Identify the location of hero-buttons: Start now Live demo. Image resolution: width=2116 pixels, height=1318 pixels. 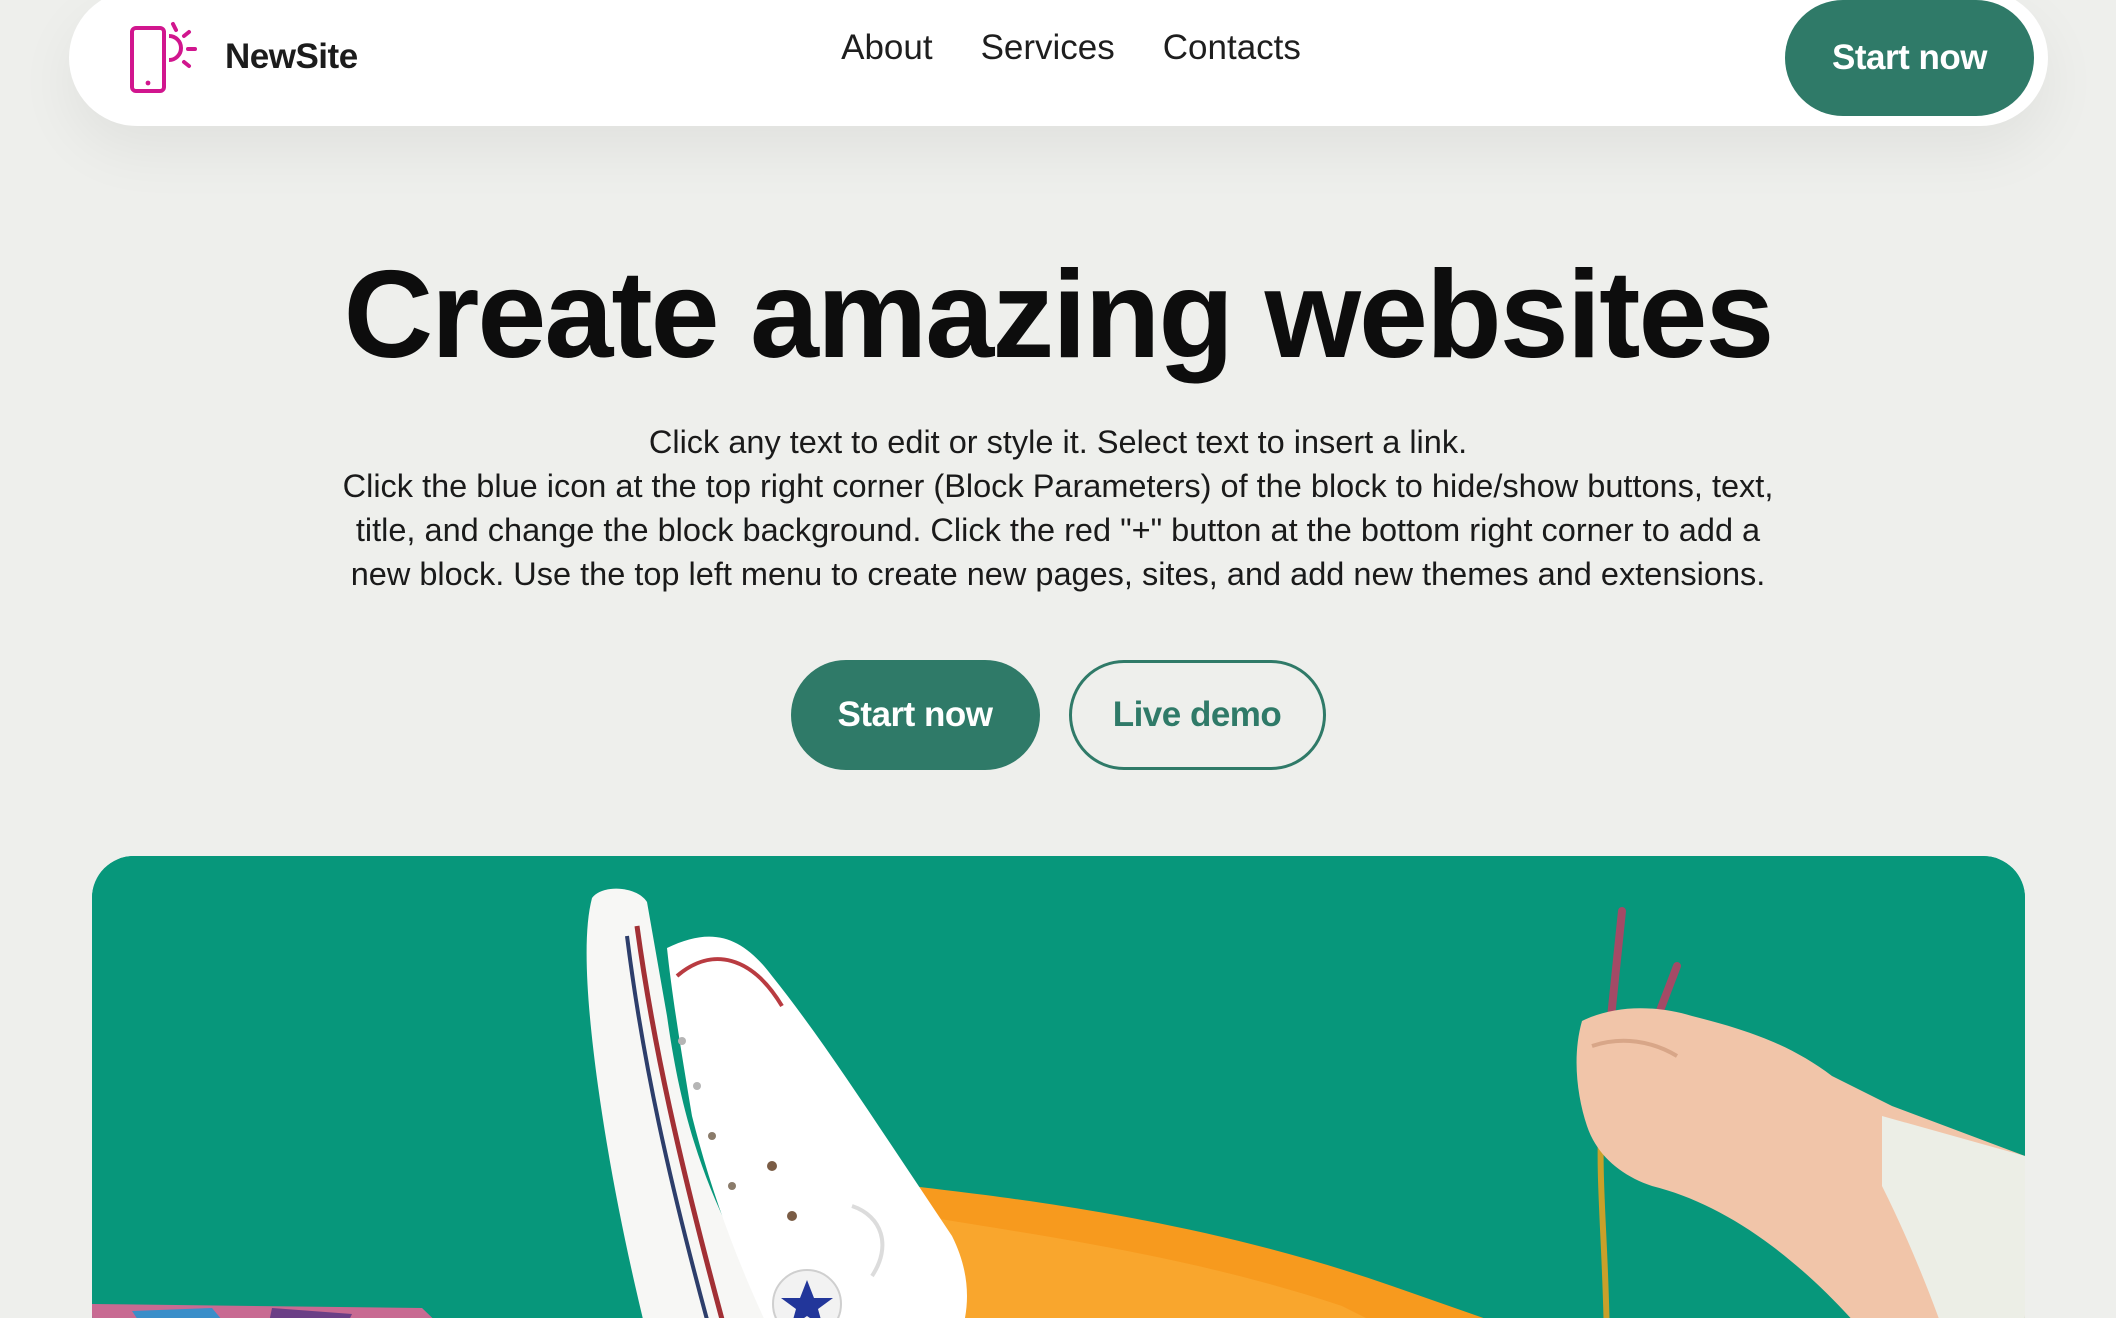
(1058, 715).